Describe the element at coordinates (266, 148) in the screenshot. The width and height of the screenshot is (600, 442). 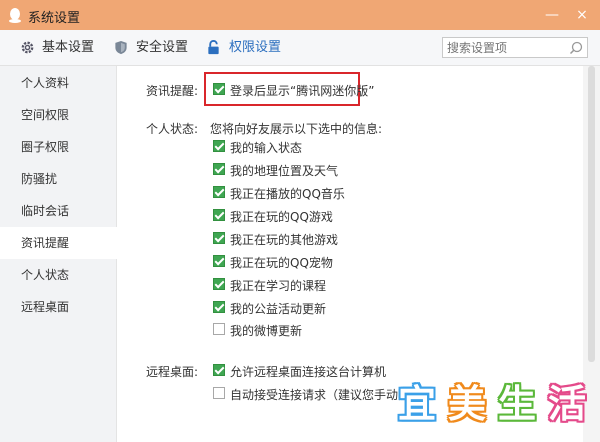
I see `option-label: 我的输入状态` at that location.